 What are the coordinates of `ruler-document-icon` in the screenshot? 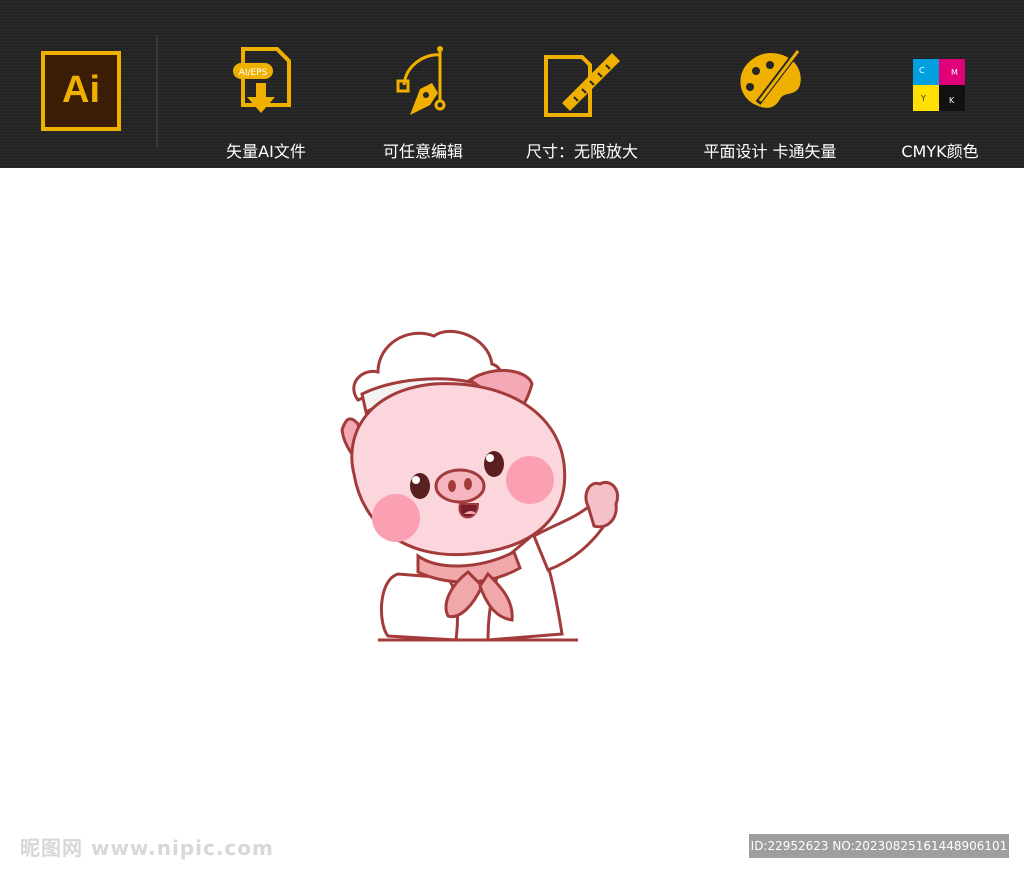 It's located at (582, 85).